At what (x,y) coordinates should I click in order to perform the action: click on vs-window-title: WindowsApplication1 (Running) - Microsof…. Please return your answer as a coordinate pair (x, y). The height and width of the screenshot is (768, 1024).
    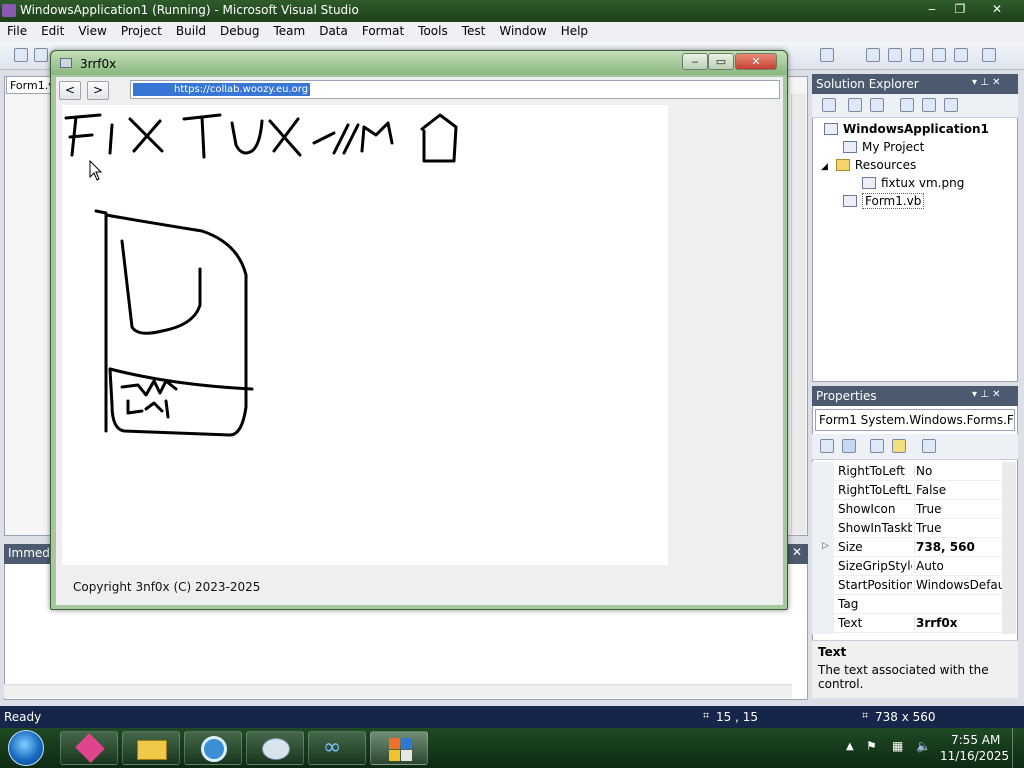
    Looking at the image, I should click on (189, 10).